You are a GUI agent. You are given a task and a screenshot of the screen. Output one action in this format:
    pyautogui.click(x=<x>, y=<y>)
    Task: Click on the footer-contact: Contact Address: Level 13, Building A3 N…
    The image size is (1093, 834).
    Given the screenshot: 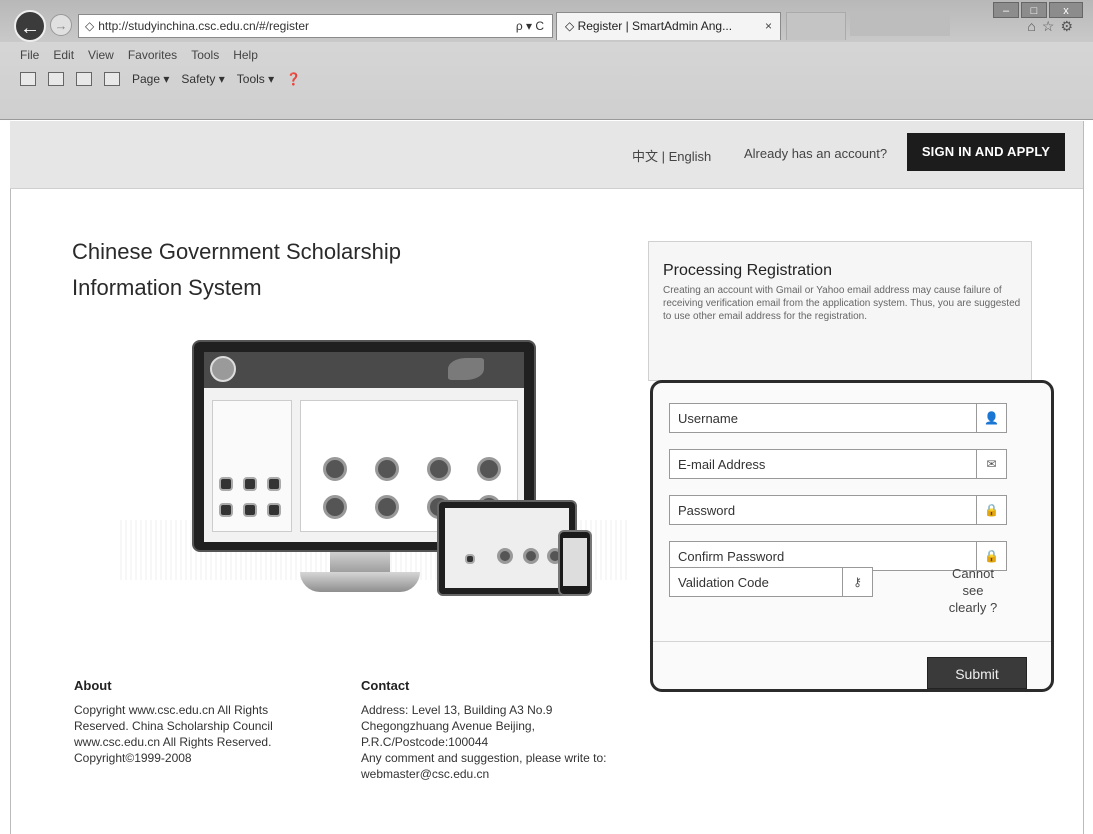 What is the action you would take?
    pyautogui.click(x=496, y=730)
    